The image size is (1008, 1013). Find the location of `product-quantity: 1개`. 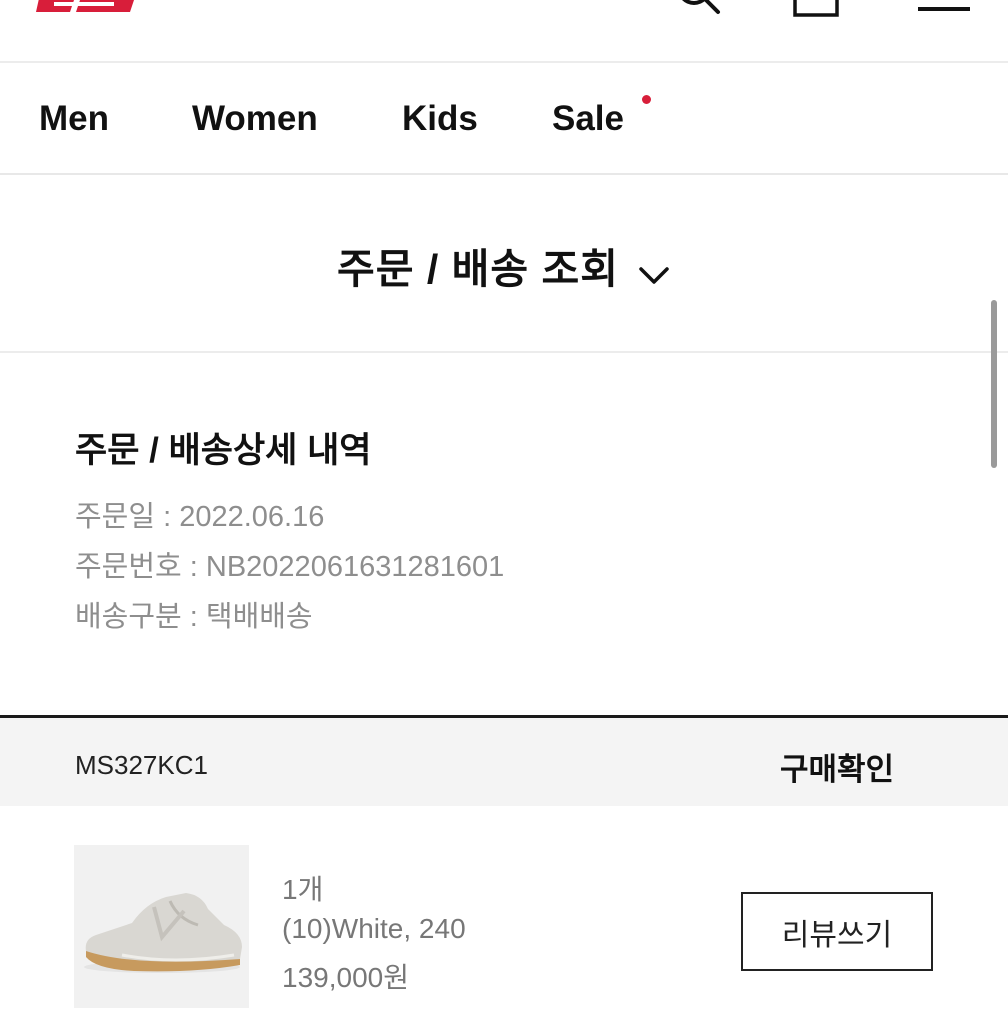

product-quantity: 1개 is located at coordinates (303, 889).